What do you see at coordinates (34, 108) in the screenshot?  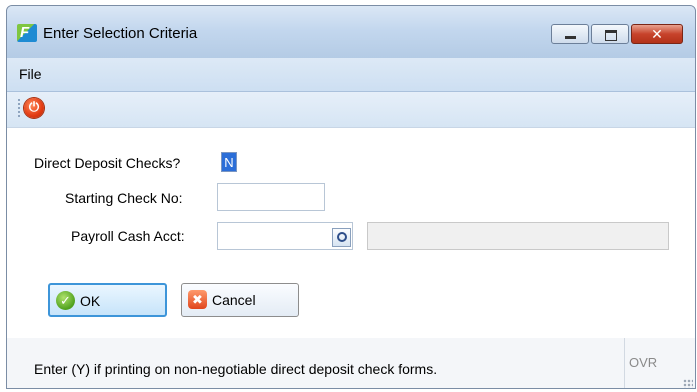 I see `power-icon` at bounding box center [34, 108].